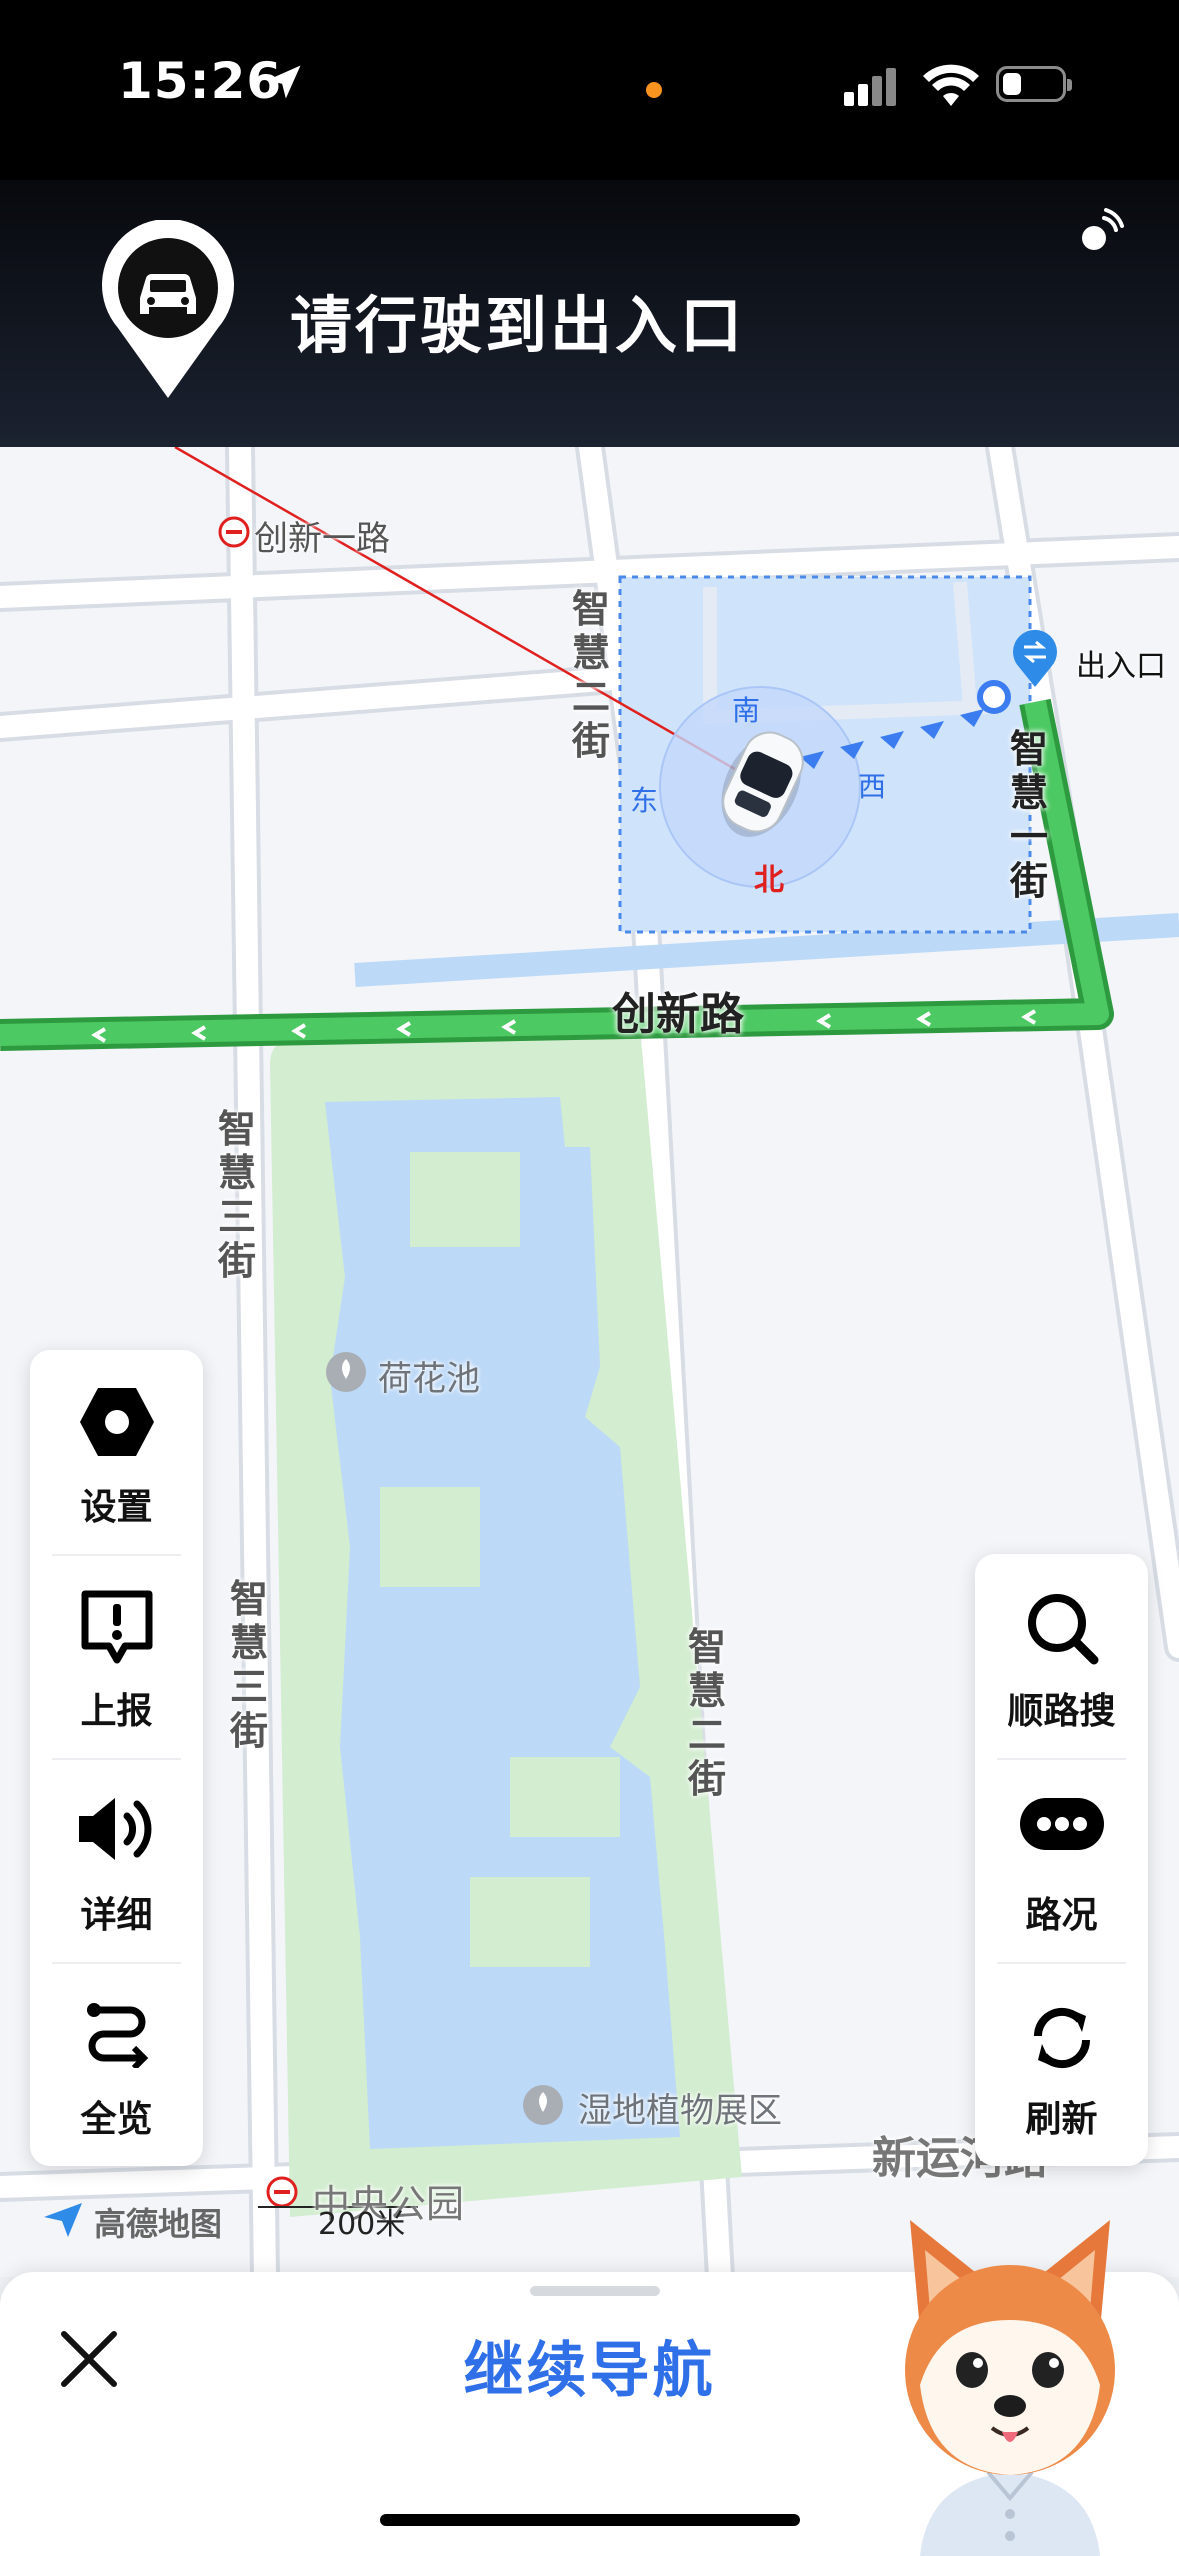 Image resolution: width=1179 pixels, height=2556 pixels. Describe the element at coordinates (114, 1829) in the screenshot. I see `speaker-icon` at that location.